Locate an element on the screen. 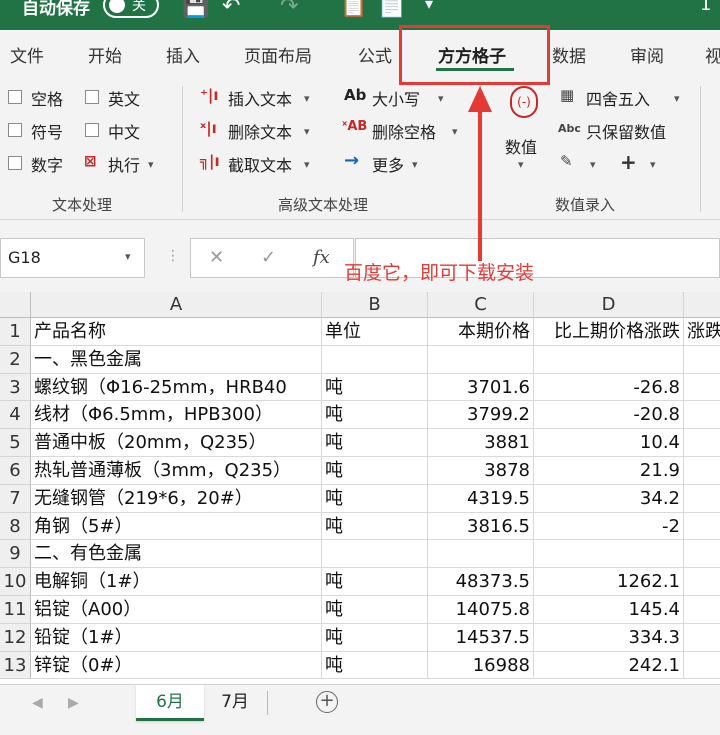  cell-d: 比上期价格涨跌 is located at coordinates (609, 332).